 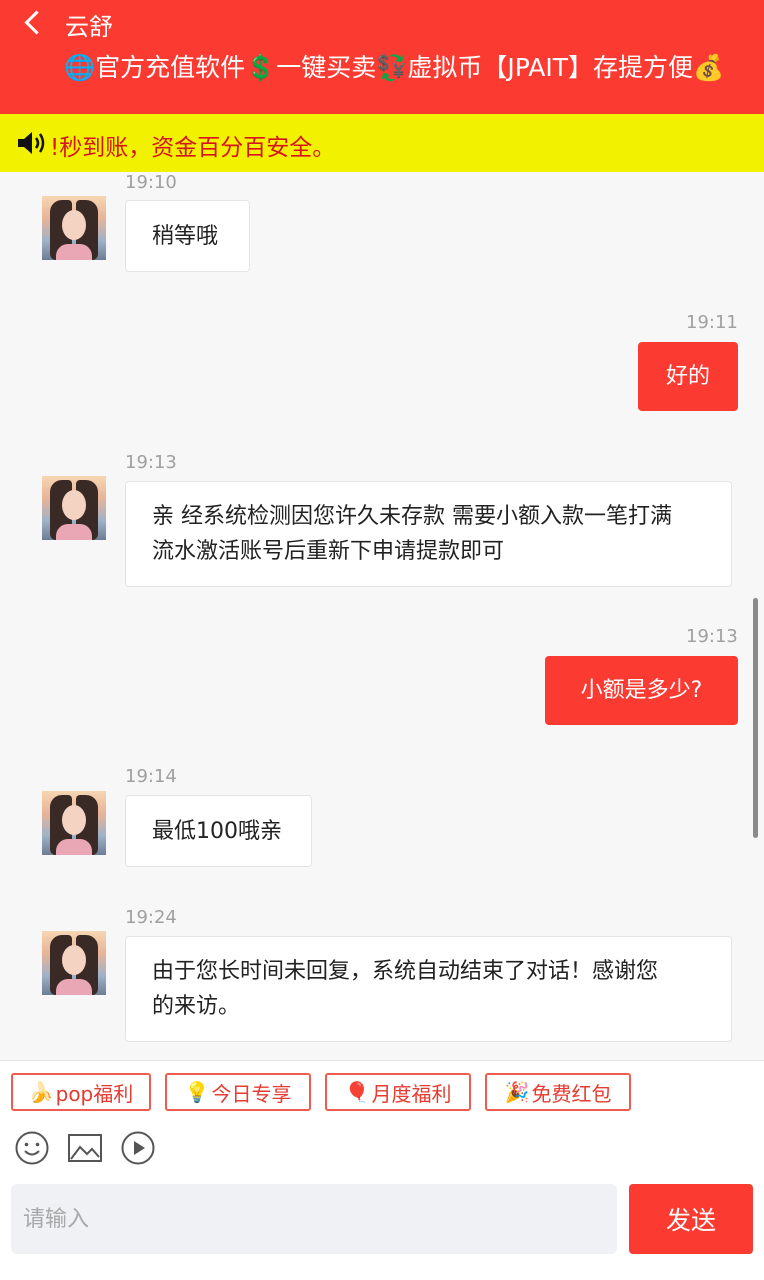 I want to click on message-text: 稍等哦, so click(x=185, y=236).